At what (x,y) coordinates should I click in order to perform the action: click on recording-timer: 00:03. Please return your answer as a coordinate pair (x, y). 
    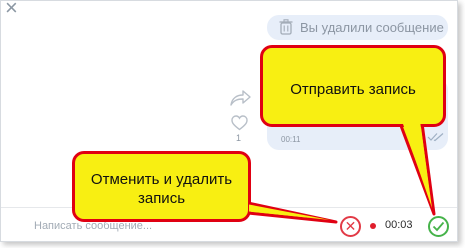
    Looking at the image, I should click on (399, 225).